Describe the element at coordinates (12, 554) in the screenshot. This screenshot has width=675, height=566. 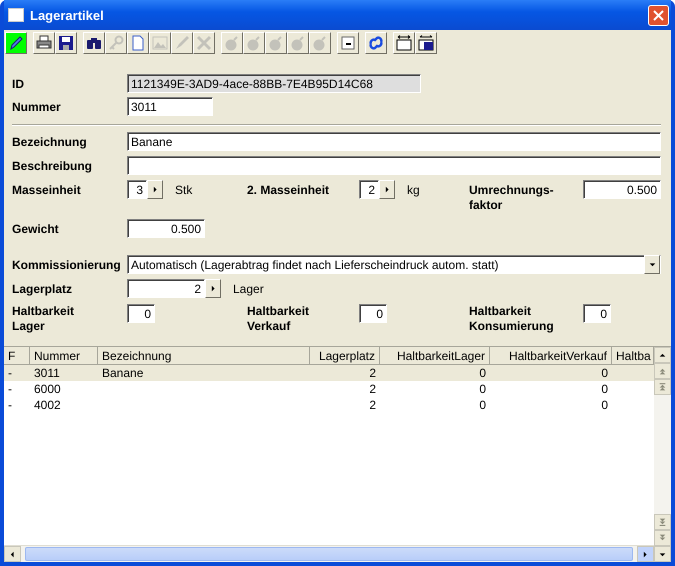
I see `scroll-left-button` at that location.